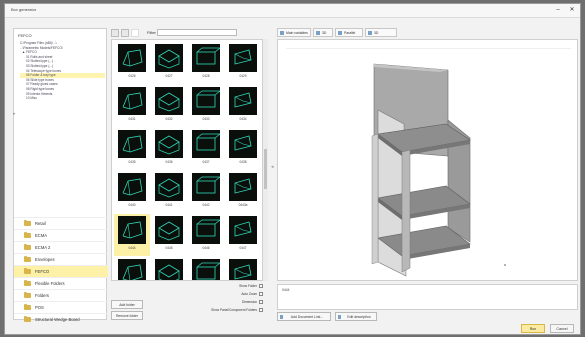 The width and height of the screenshot is (585, 337). Describe the element at coordinates (243, 205) in the screenshot. I see `thumbnail-caption: 0443a` at that location.